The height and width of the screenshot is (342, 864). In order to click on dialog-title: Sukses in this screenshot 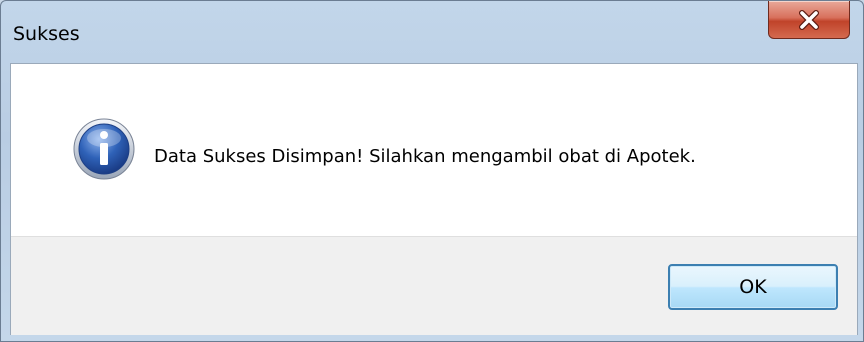, I will do `click(46, 34)`.